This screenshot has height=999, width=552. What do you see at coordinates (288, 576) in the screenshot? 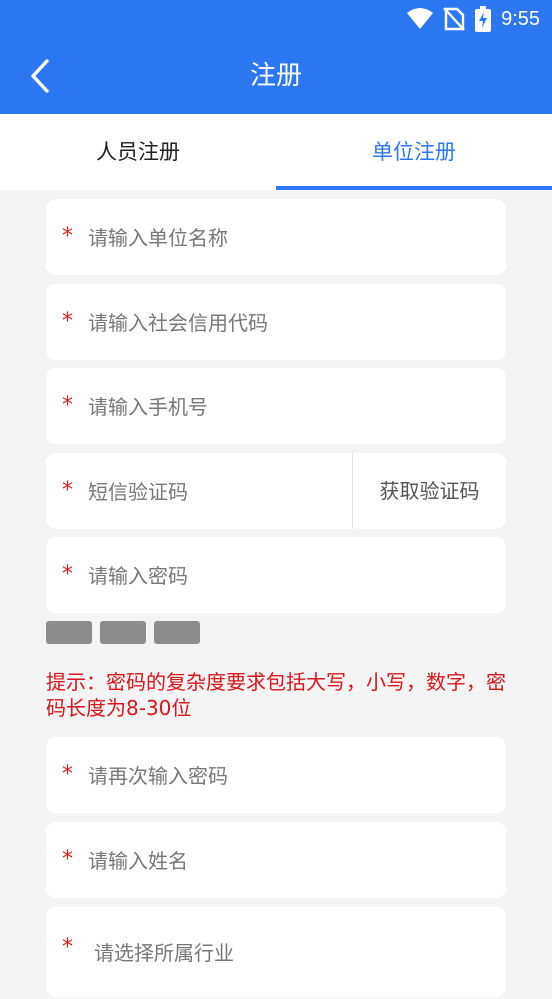
I see `password-input` at bounding box center [288, 576].